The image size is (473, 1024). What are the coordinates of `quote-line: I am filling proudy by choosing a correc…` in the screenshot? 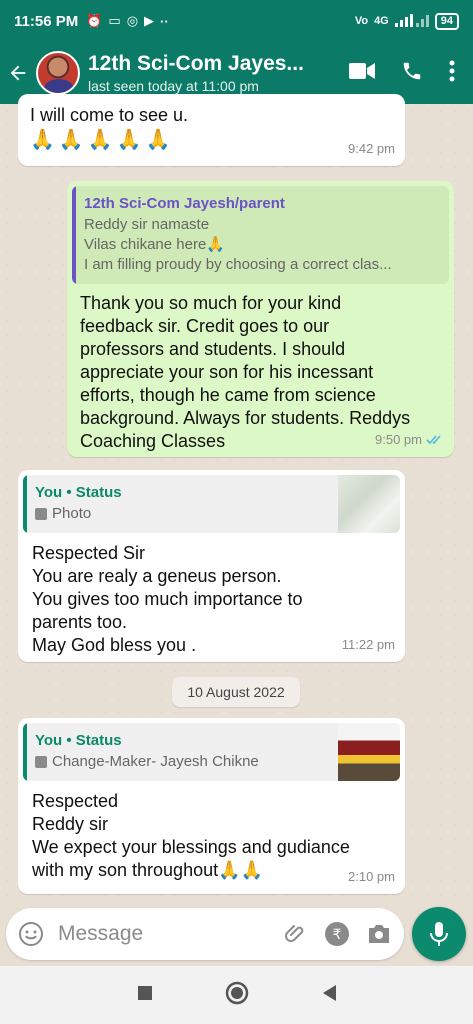 It's located at (238, 264).